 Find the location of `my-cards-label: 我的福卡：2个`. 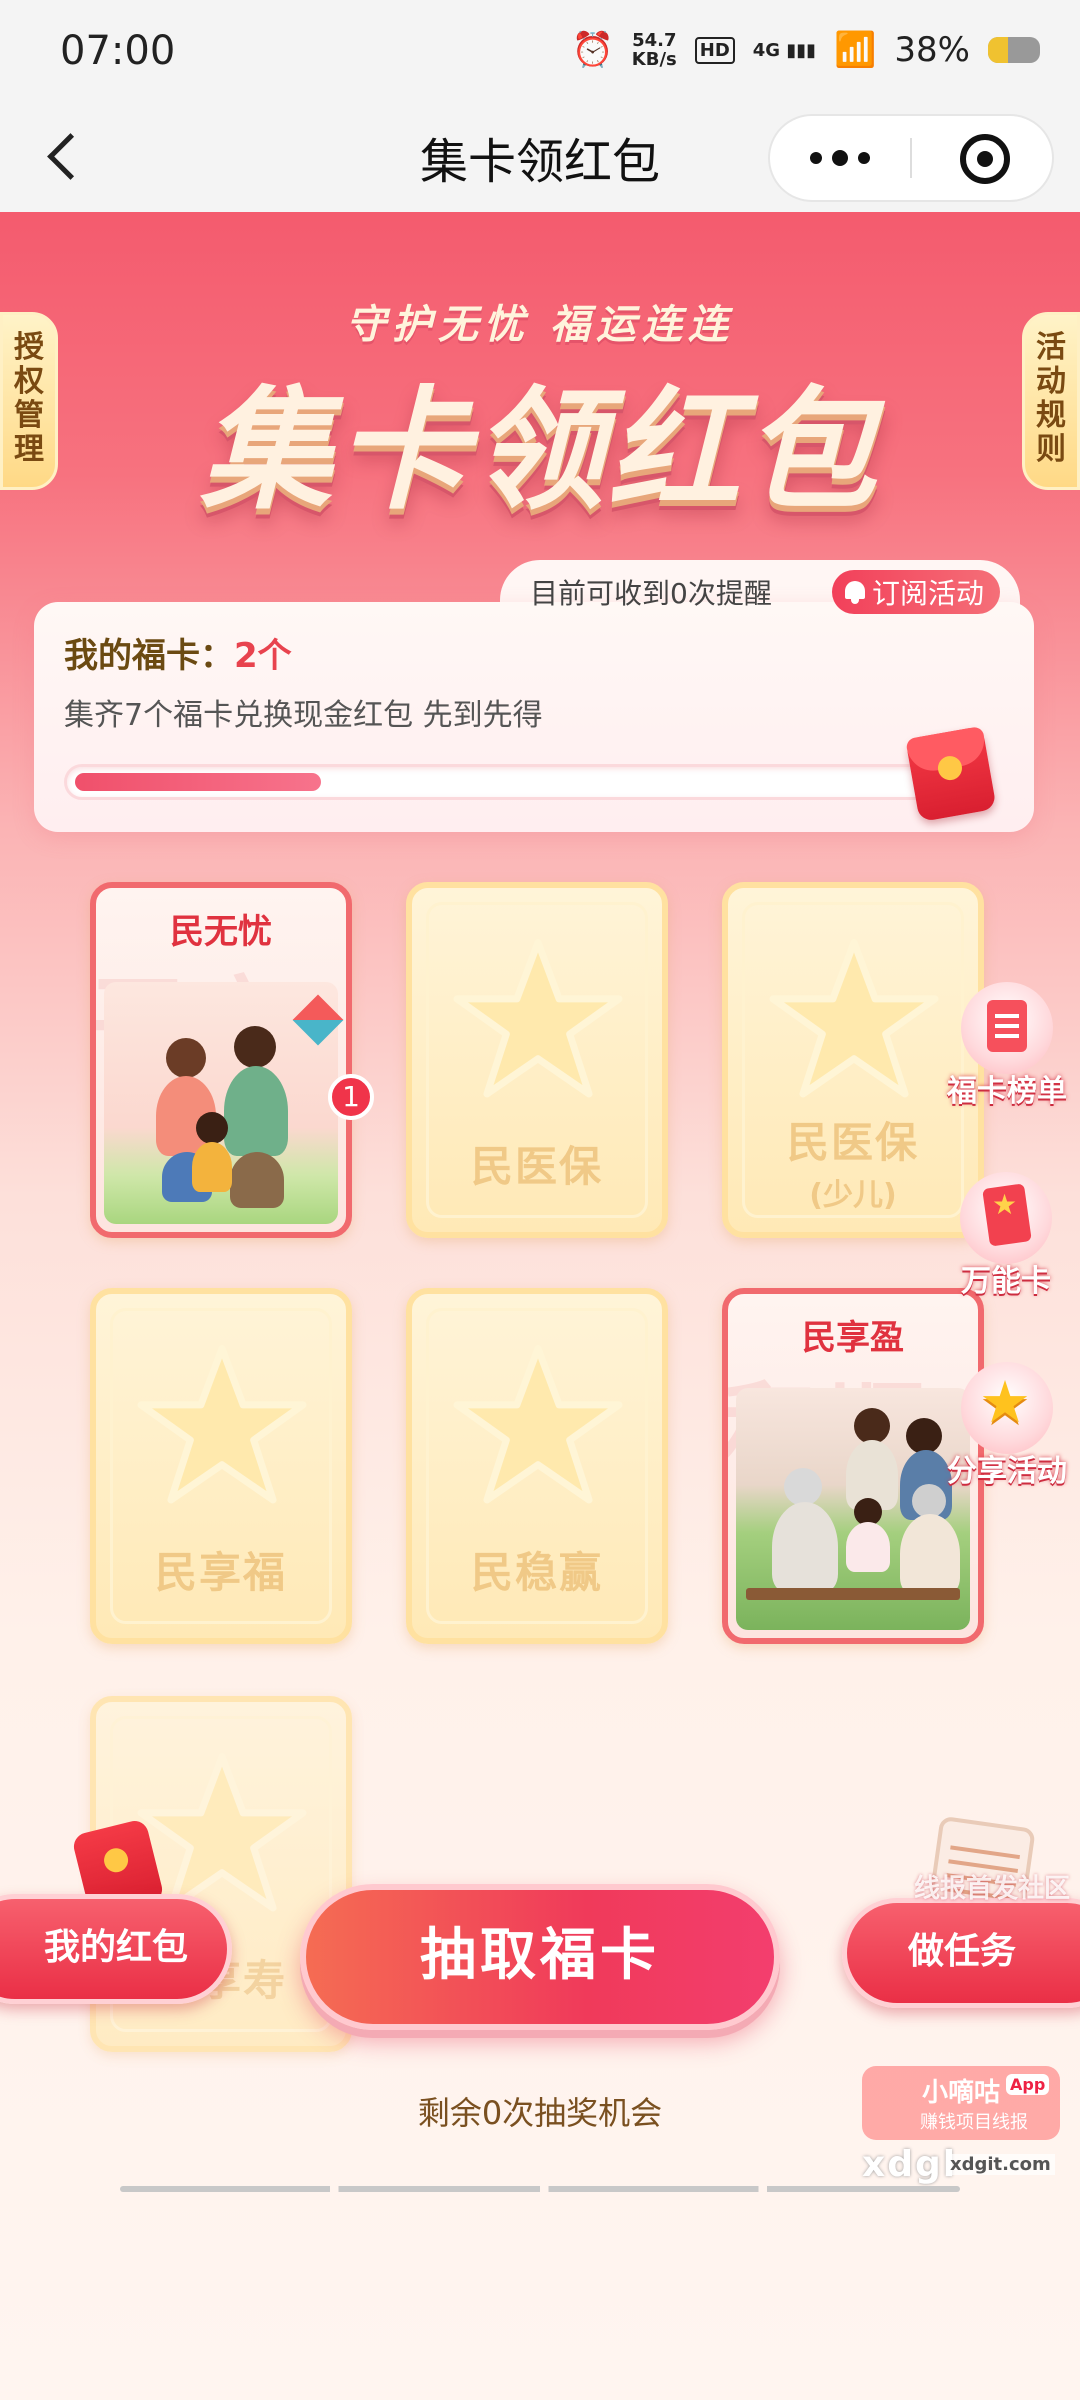

my-cards-label: 我的福卡：2个 is located at coordinates (178, 656).